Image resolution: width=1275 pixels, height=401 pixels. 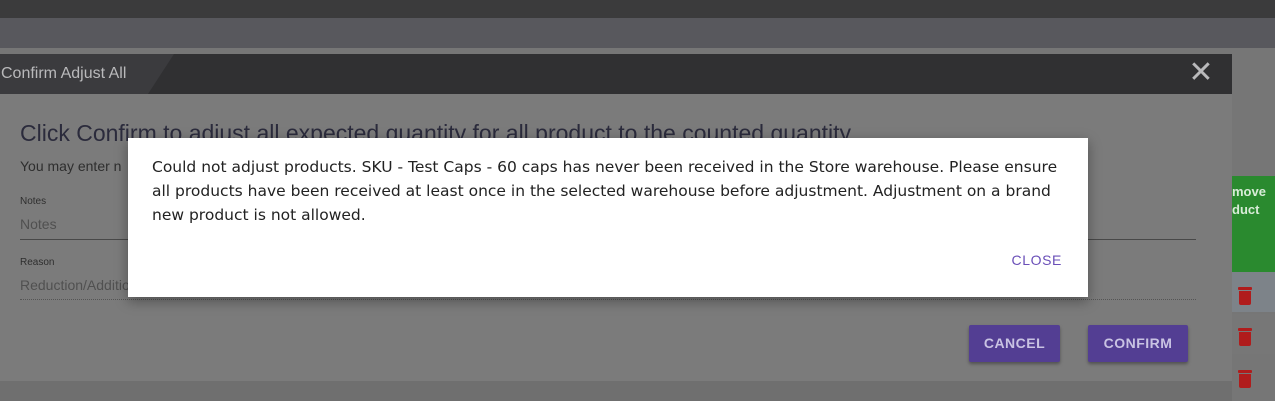 What do you see at coordinates (608, 299) in the screenshot?
I see `reason-underline` at bounding box center [608, 299].